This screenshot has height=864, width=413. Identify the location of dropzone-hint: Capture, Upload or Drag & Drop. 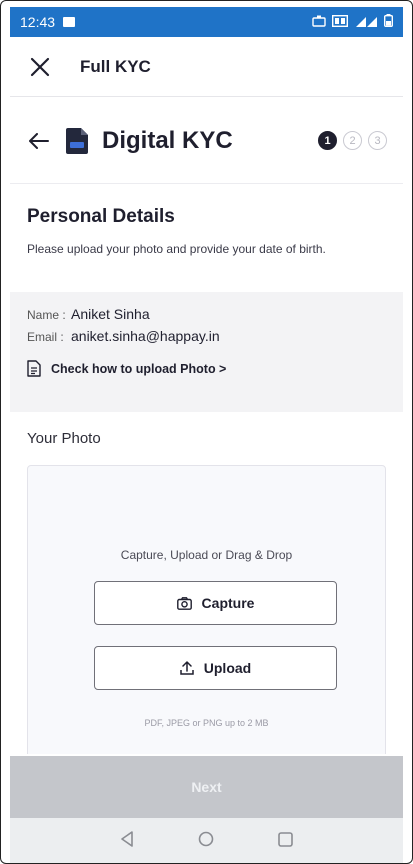
(206, 555).